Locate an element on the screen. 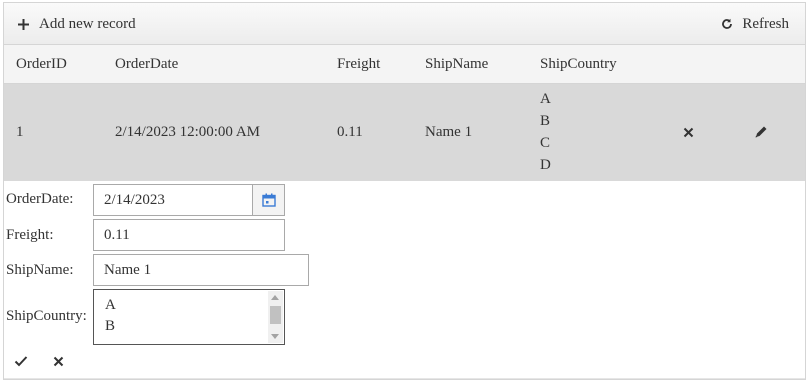  column-header-orderid: OrderID is located at coordinates (41, 64).